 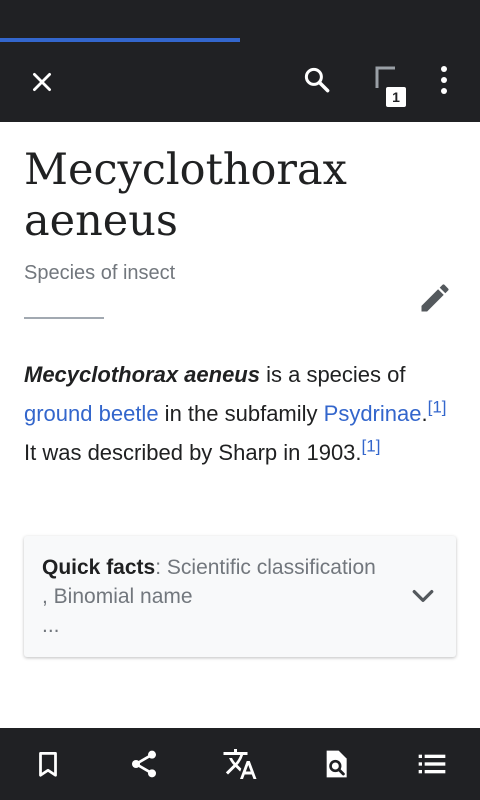 I want to click on tabs-count-badge: 1, so click(x=396, y=97).